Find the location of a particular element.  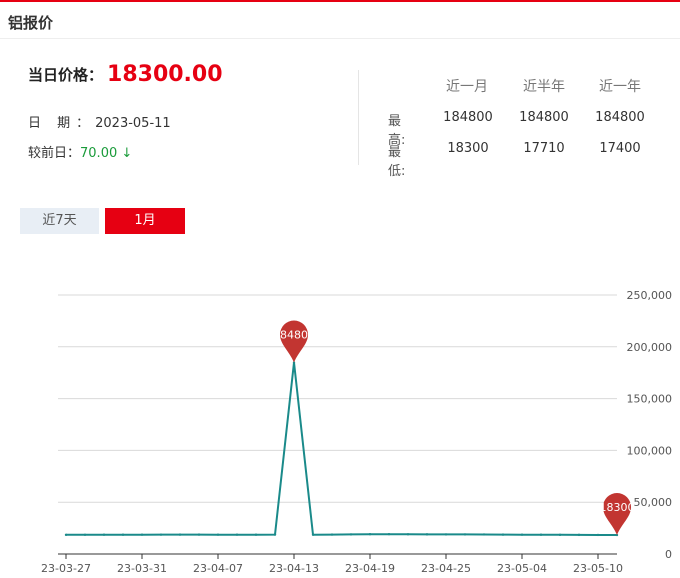

y-tick-label: 200,000 is located at coordinates (650, 347).